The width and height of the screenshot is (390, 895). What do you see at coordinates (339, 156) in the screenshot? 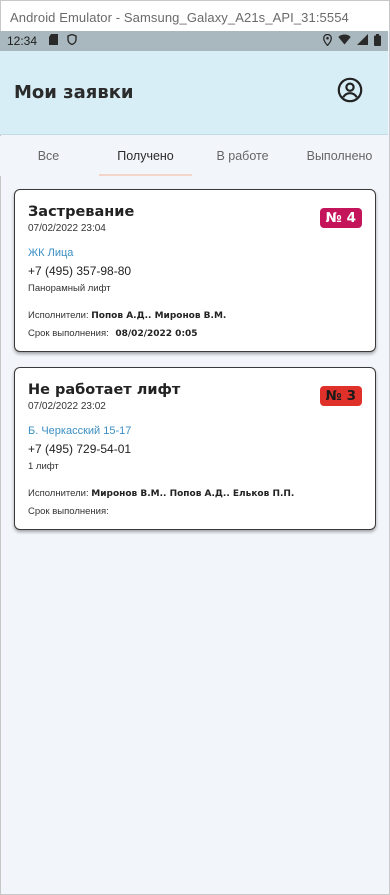
I see `tab-completed: Выполнено` at bounding box center [339, 156].